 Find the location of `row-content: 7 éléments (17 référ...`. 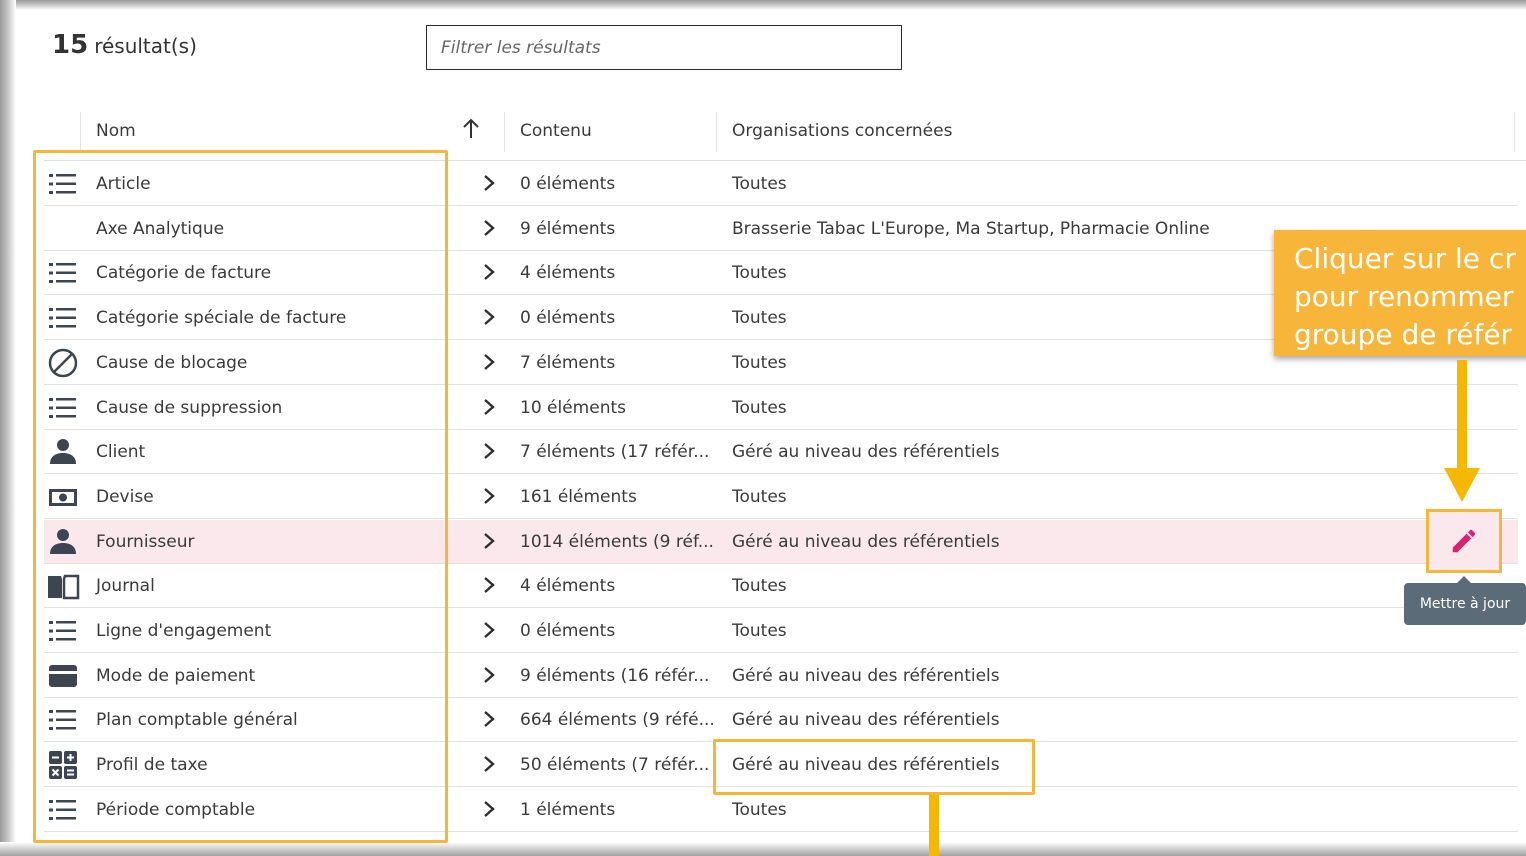

row-content: 7 éléments (17 référ... is located at coordinates (615, 452).